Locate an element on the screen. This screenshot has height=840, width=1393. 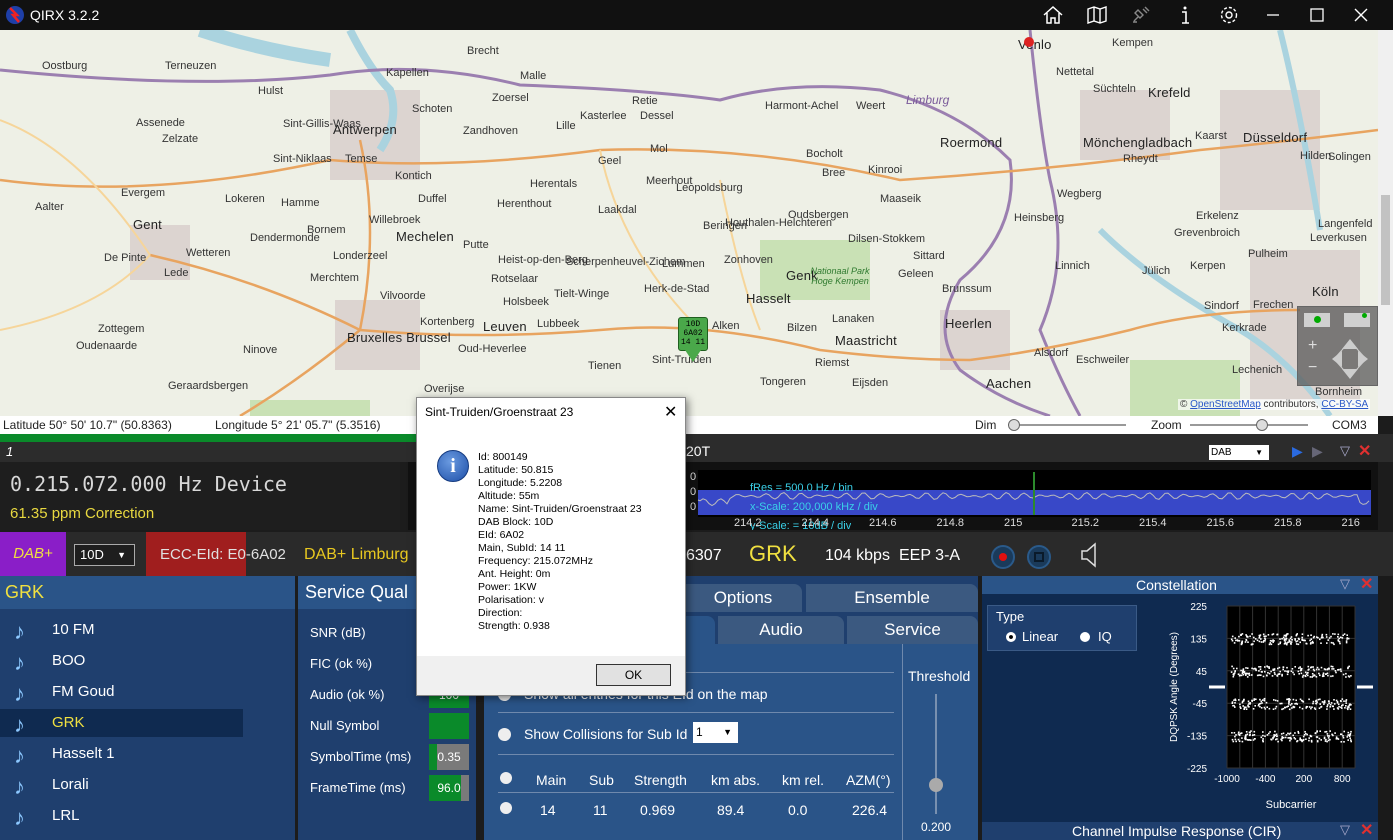
row-checkbox is located at coordinates (506, 808).